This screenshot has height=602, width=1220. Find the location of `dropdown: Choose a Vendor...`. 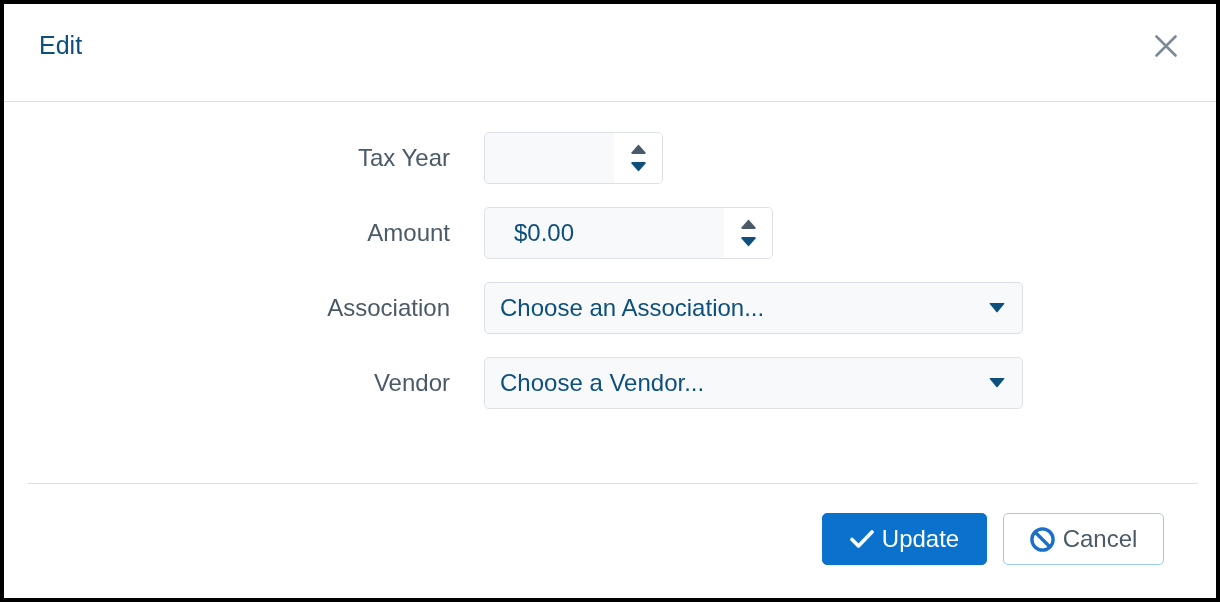

dropdown: Choose a Vendor... is located at coordinates (753, 383).